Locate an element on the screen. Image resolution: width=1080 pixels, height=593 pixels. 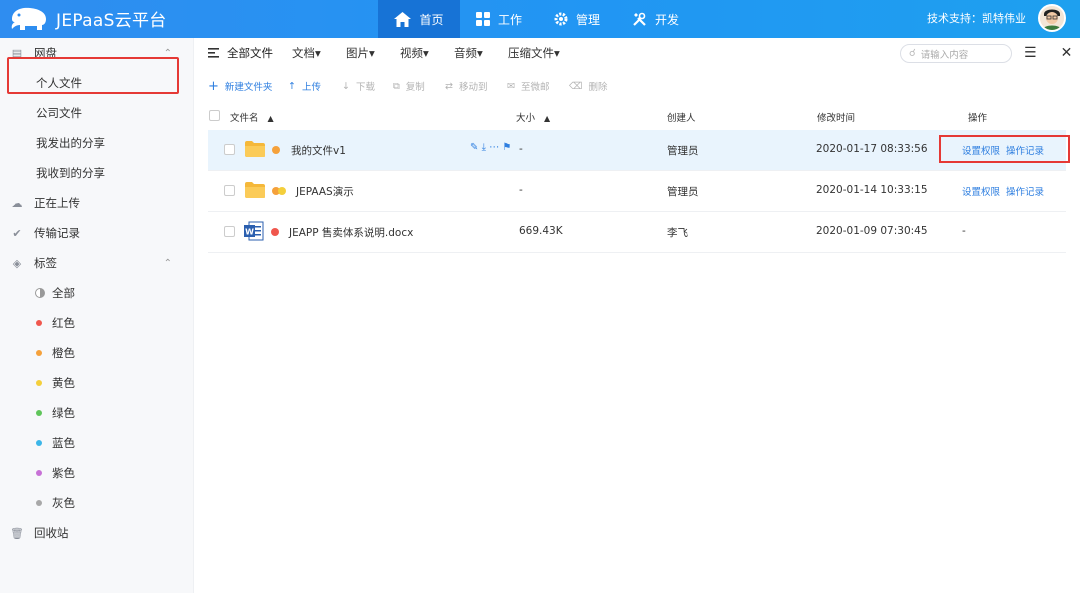
search-icon: ☌ is located at coordinates (912, 53).